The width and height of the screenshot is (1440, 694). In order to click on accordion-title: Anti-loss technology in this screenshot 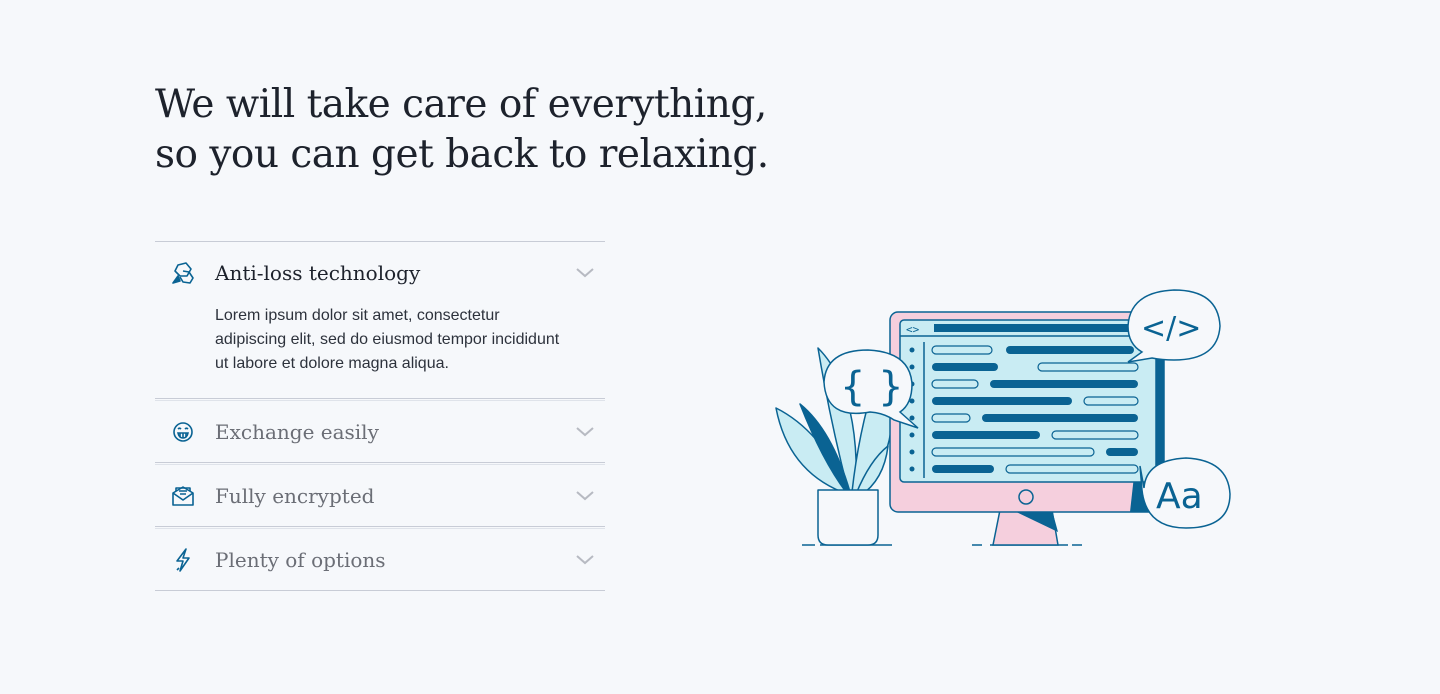, I will do `click(318, 273)`.